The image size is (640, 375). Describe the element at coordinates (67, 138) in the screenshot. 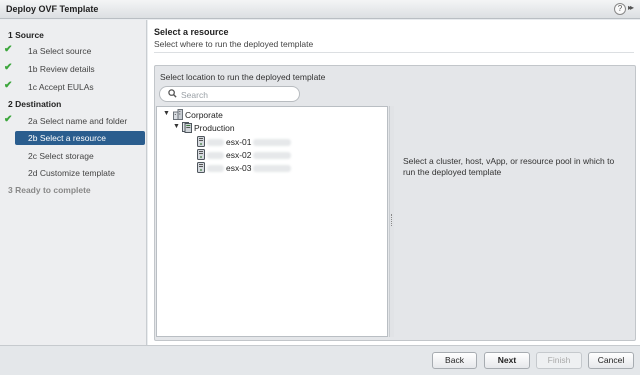

I see `step-label: 2b Select a resource` at that location.